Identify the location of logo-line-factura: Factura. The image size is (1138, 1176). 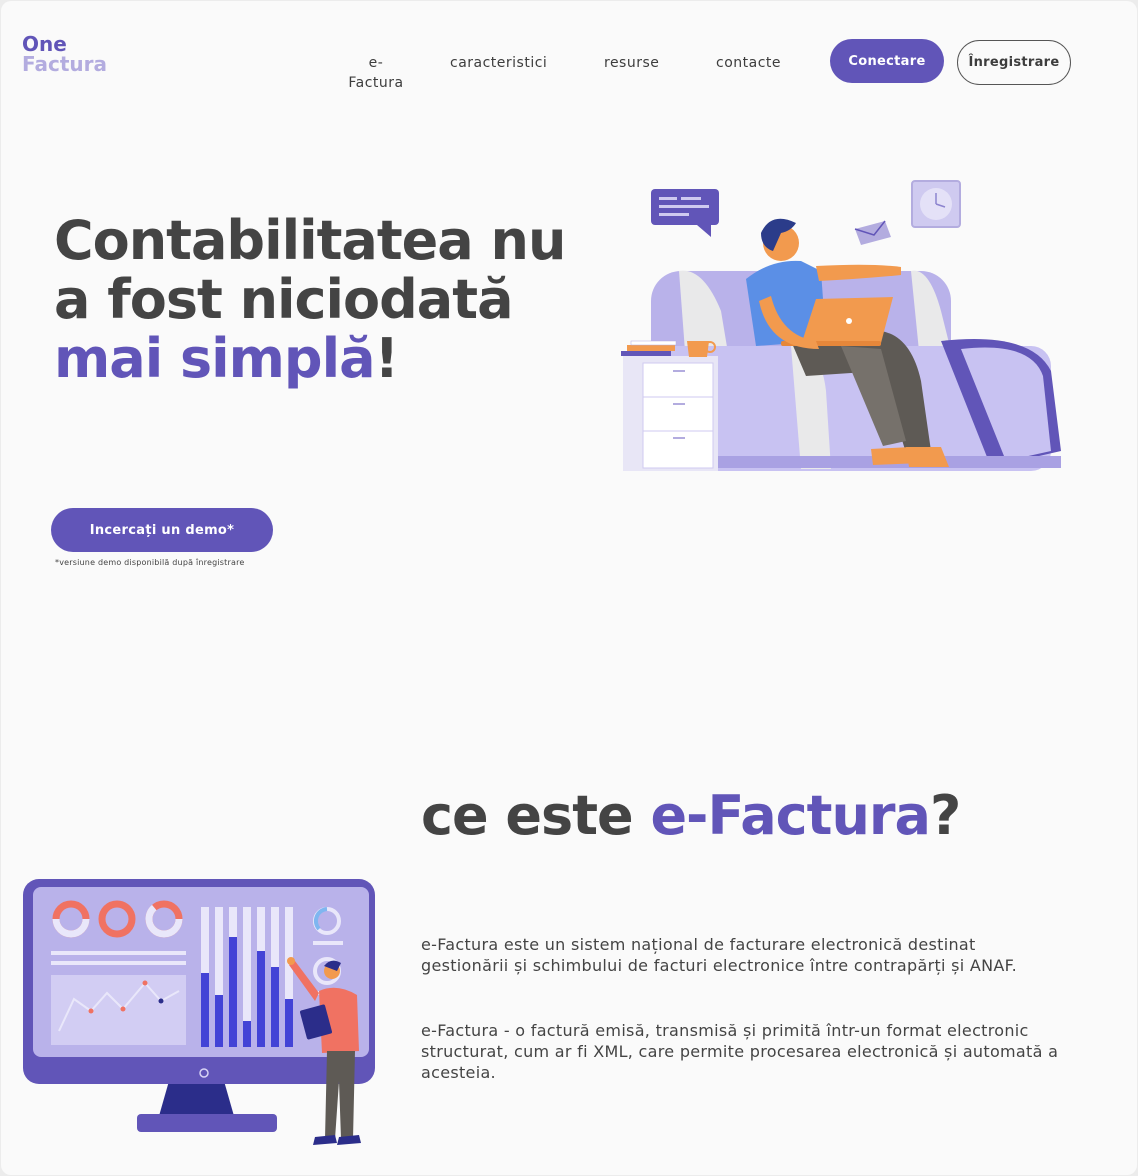
(64, 64).